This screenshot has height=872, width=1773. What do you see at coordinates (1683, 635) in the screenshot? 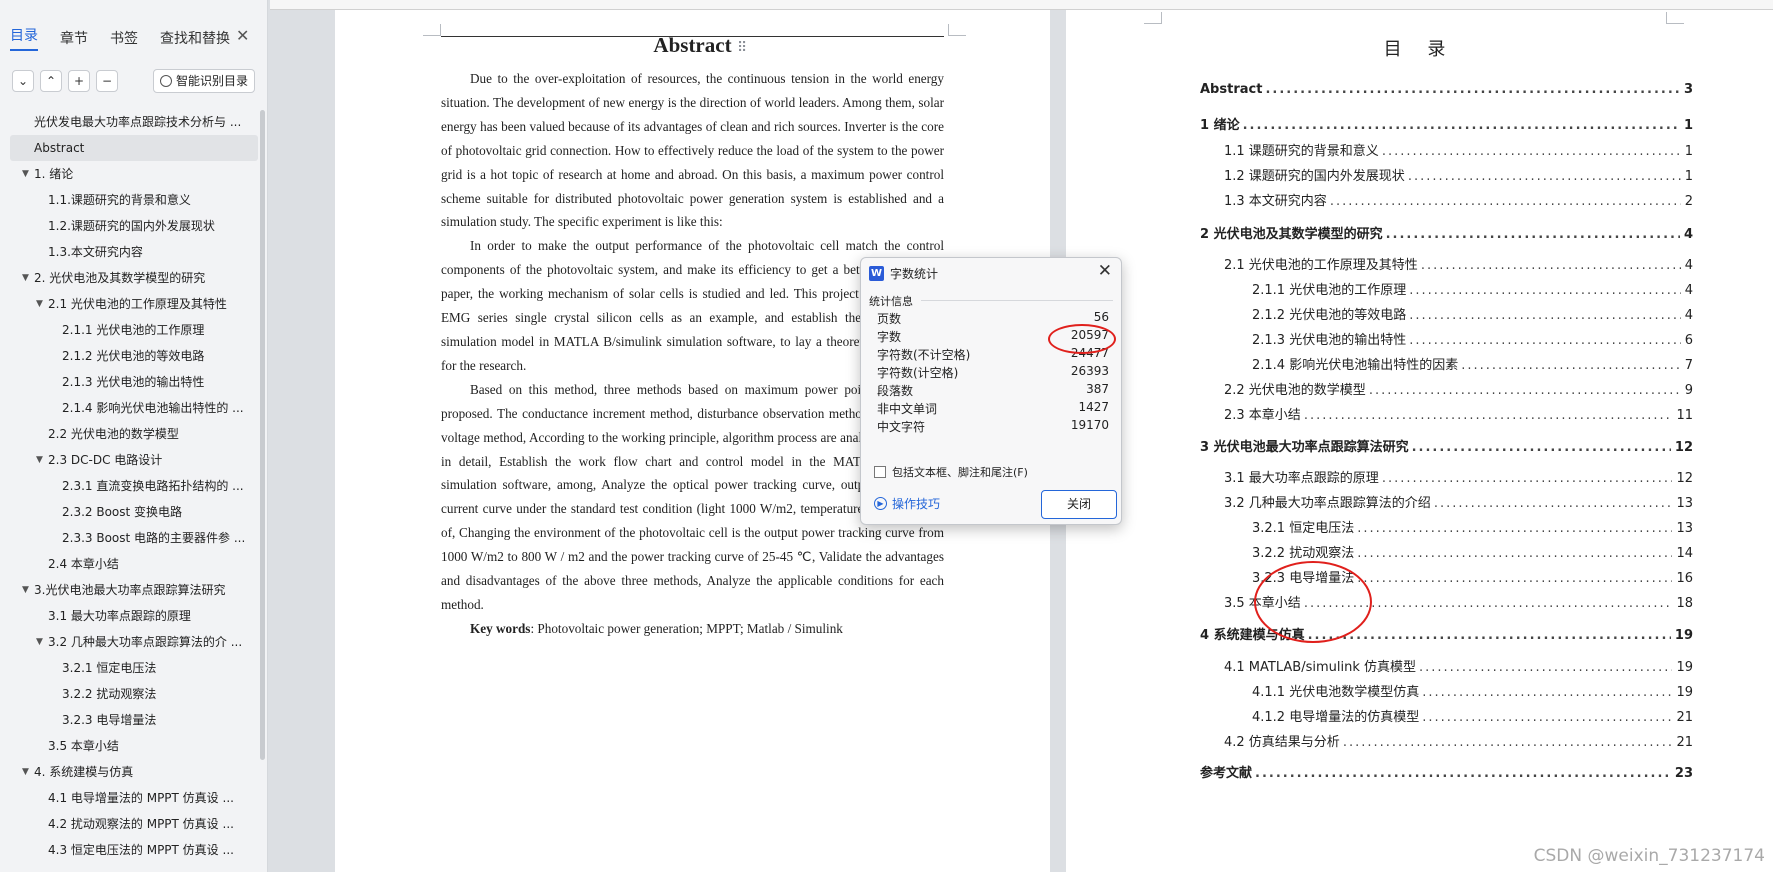
I see `contents-entry-page: 19` at bounding box center [1683, 635].